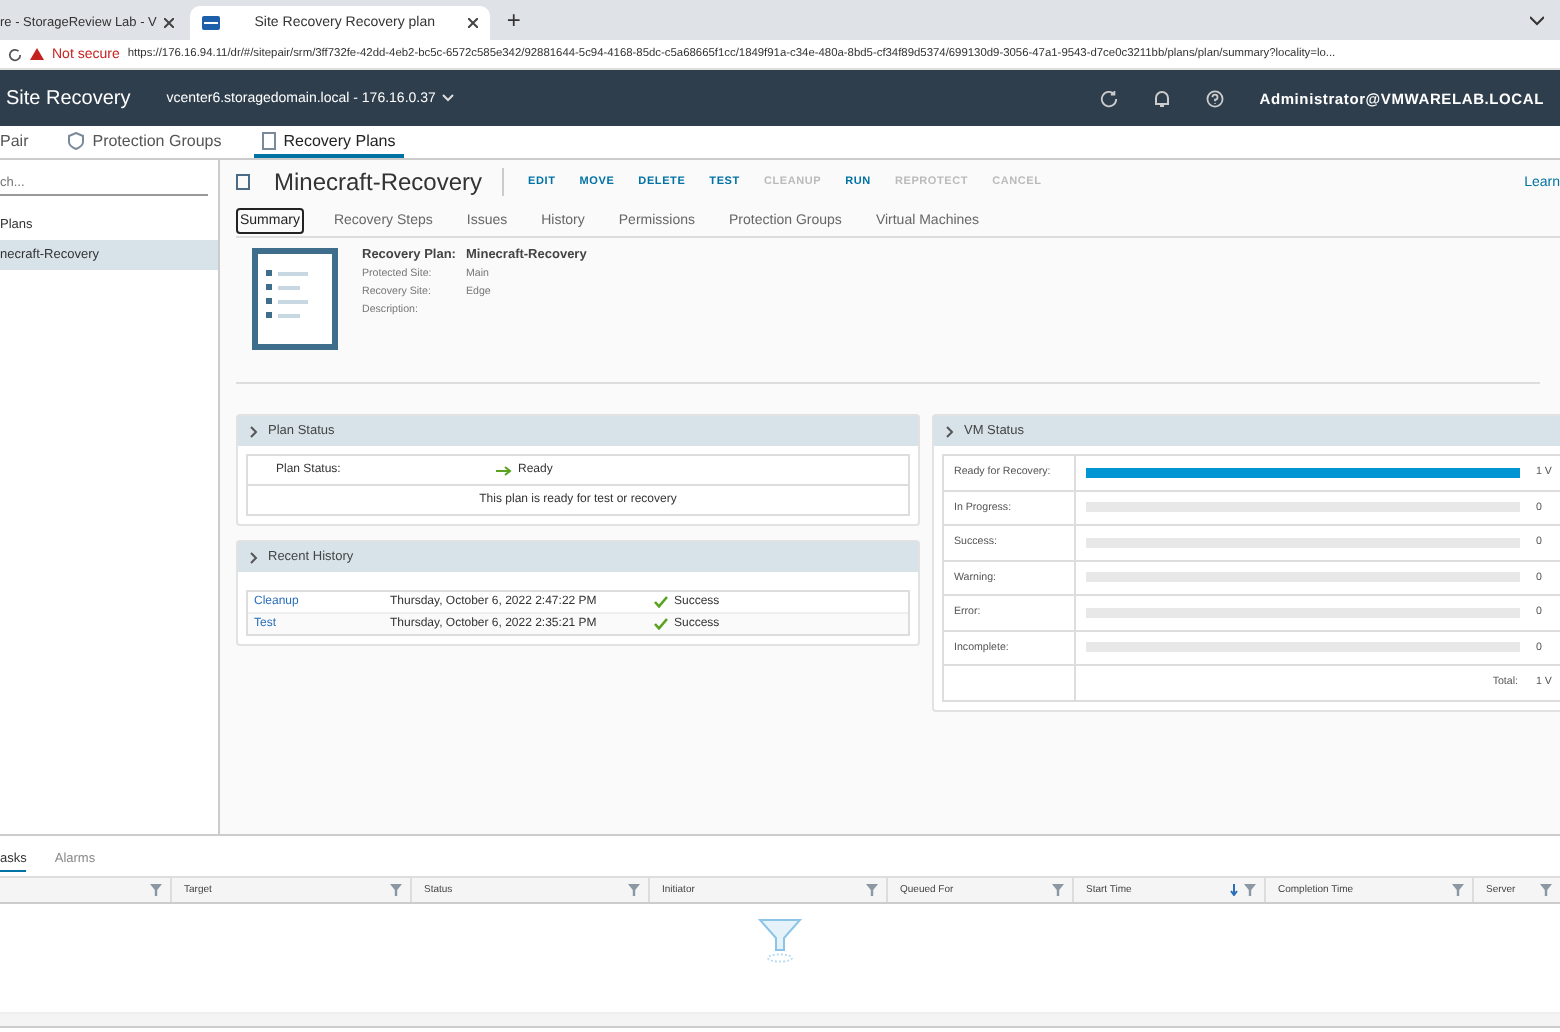 This screenshot has height=1032, width=1560. I want to click on document-drawing, so click(295, 299).